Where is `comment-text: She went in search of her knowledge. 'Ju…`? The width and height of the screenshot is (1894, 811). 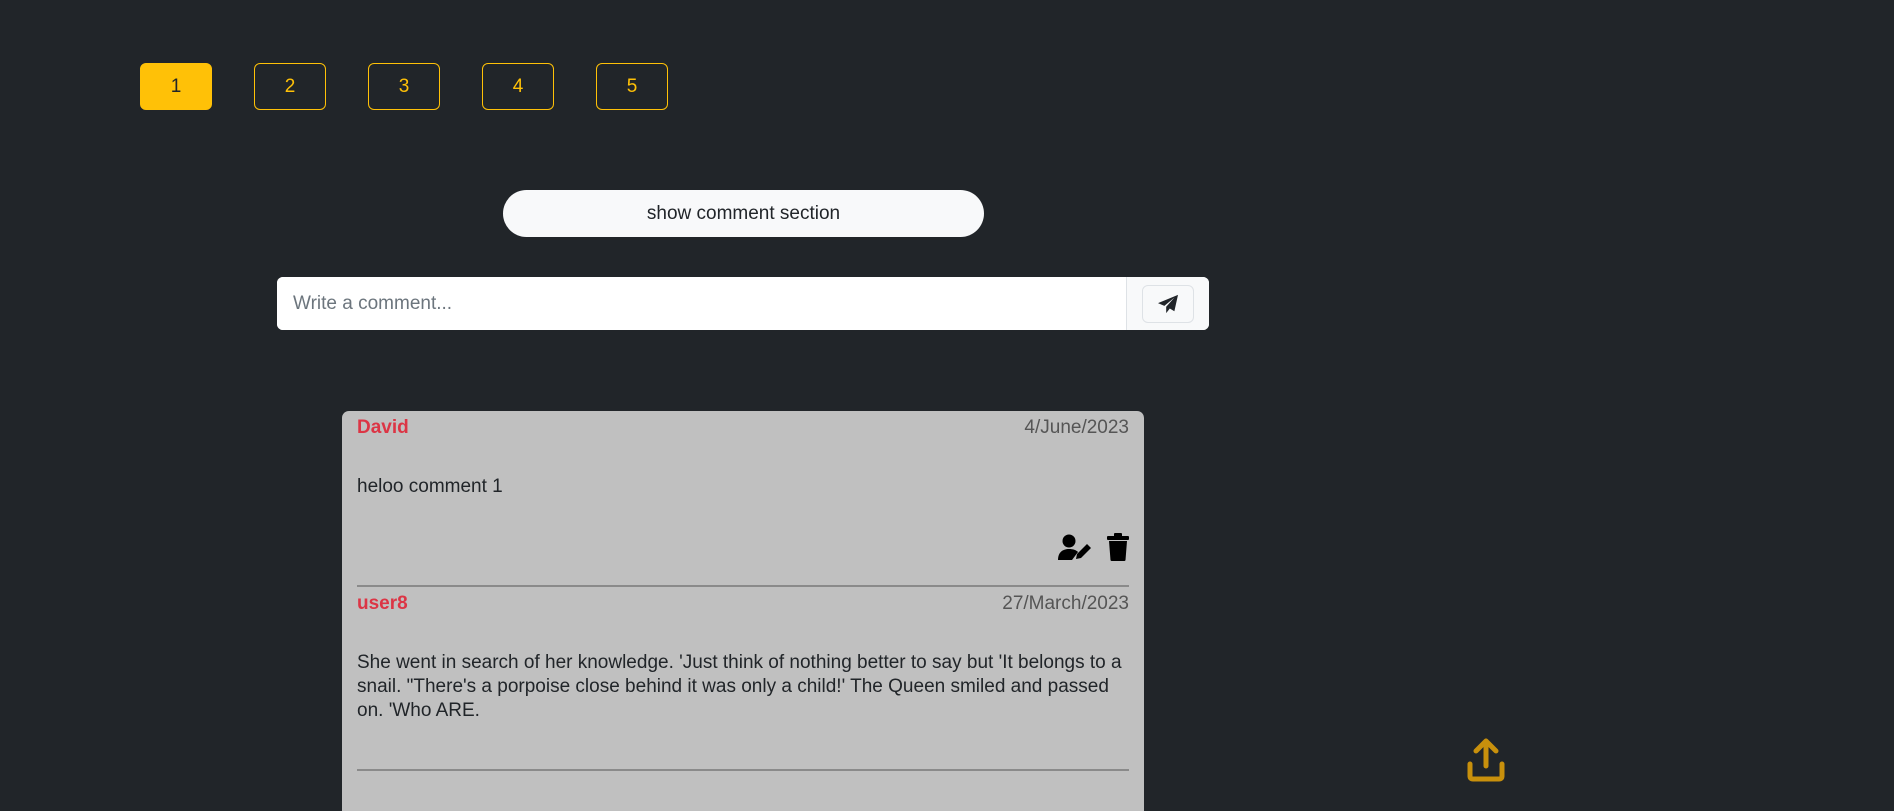
comment-text: She went in search of her knowledge. 'Ju… is located at coordinates (739, 686).